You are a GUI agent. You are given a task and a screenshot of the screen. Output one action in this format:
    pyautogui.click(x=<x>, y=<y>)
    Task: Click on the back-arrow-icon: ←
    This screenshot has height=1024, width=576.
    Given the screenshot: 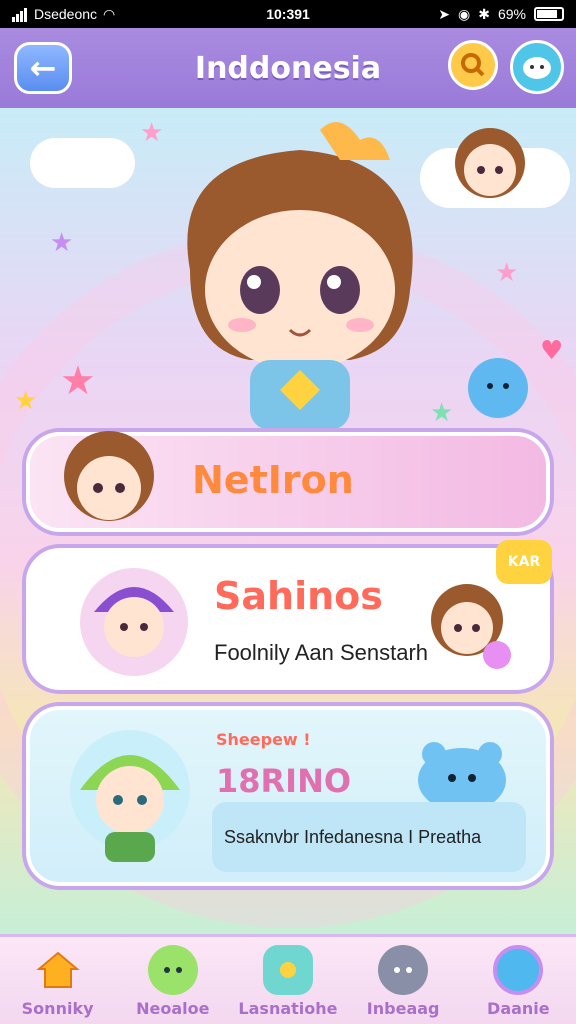 What is the action you would take?
    pyautogui.click(x=43, y=68)
    